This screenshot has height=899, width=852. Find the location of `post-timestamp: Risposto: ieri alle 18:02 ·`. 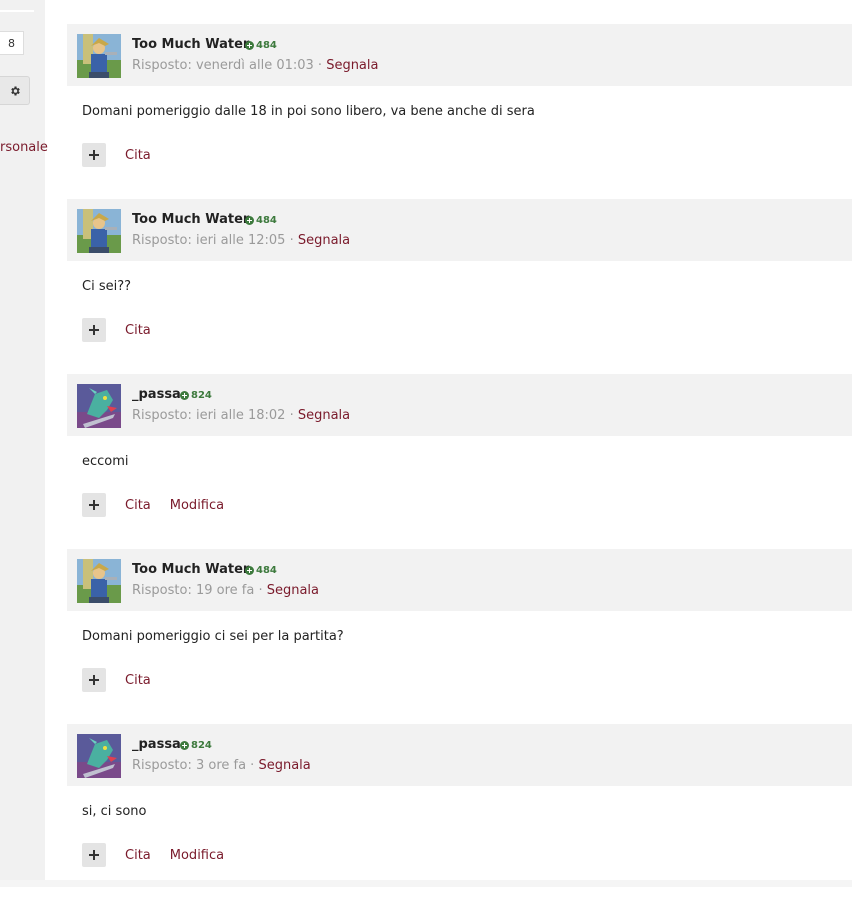

post-timestamp: Risposto: ieri alle 18:02 · is located at coordinates (215, 415).